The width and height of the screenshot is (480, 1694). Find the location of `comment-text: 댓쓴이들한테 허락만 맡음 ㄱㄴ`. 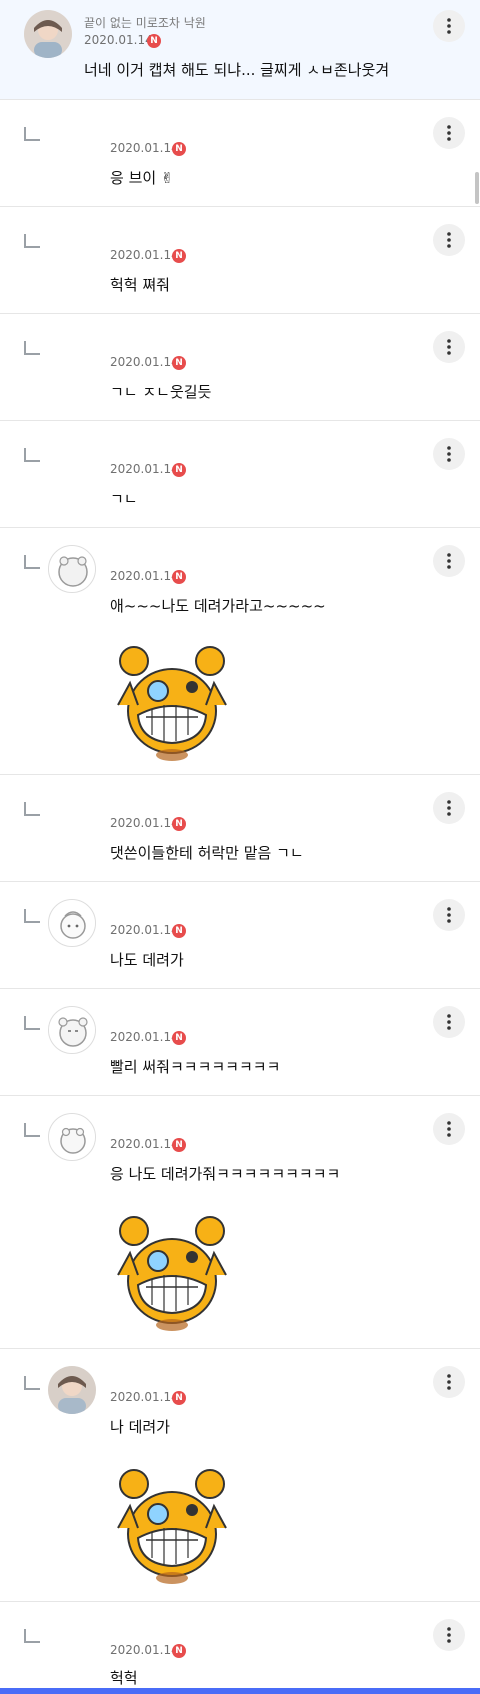

comment-text: 댓쓴이들한테 허락만 맡음 ㄱㄴ is located at coordinates (207, 853).